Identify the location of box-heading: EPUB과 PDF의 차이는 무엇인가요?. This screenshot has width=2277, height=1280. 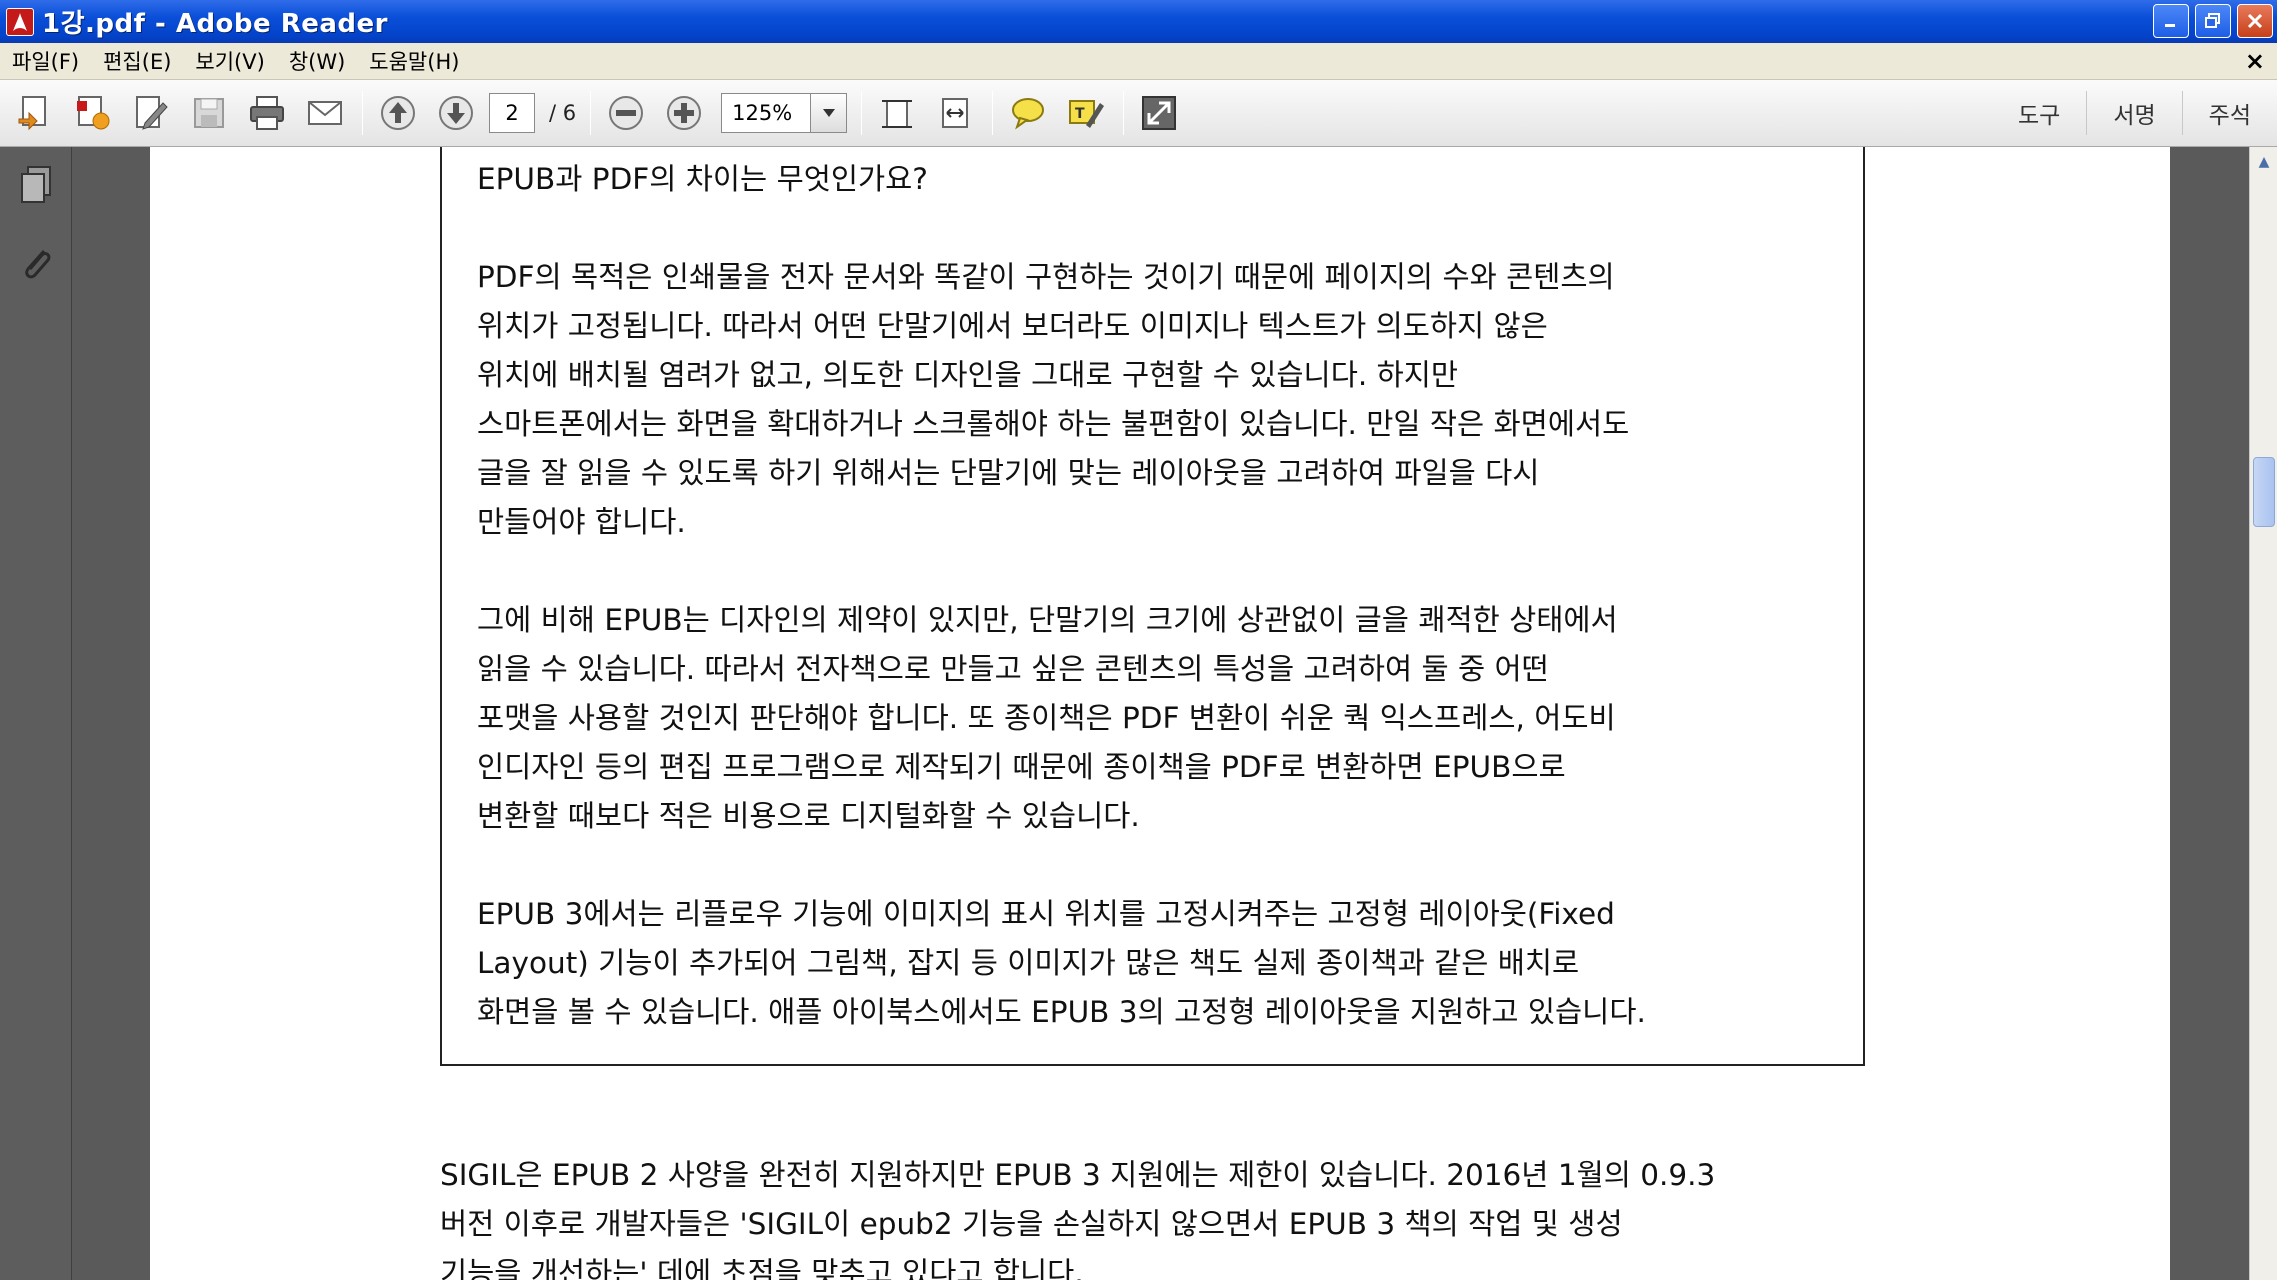
(702, 179).